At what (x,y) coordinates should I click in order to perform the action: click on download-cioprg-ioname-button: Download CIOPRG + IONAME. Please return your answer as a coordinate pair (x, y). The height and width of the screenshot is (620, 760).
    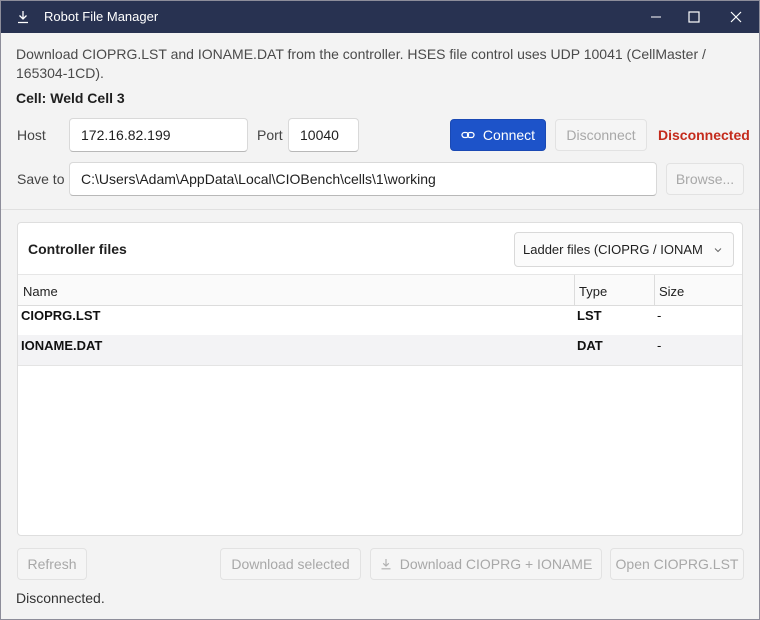
    Looking at the image, I should click on (486, 564).